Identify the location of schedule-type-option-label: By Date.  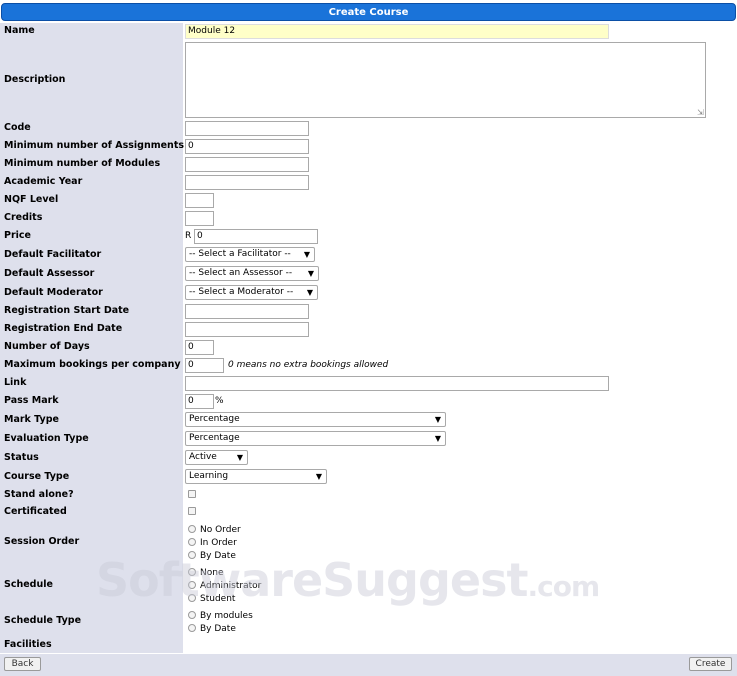
(218, 629).